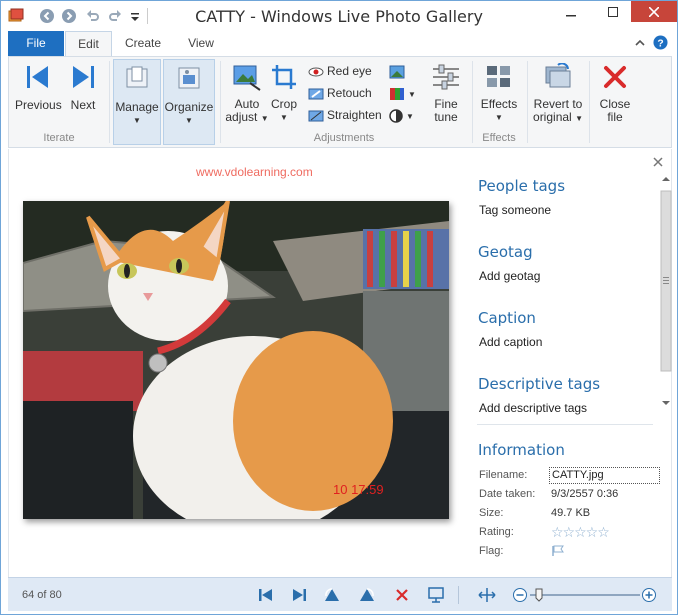 This screenshot has height=615, width=678. I want to click on effects-button: Effects ▼, so click(499, 93).